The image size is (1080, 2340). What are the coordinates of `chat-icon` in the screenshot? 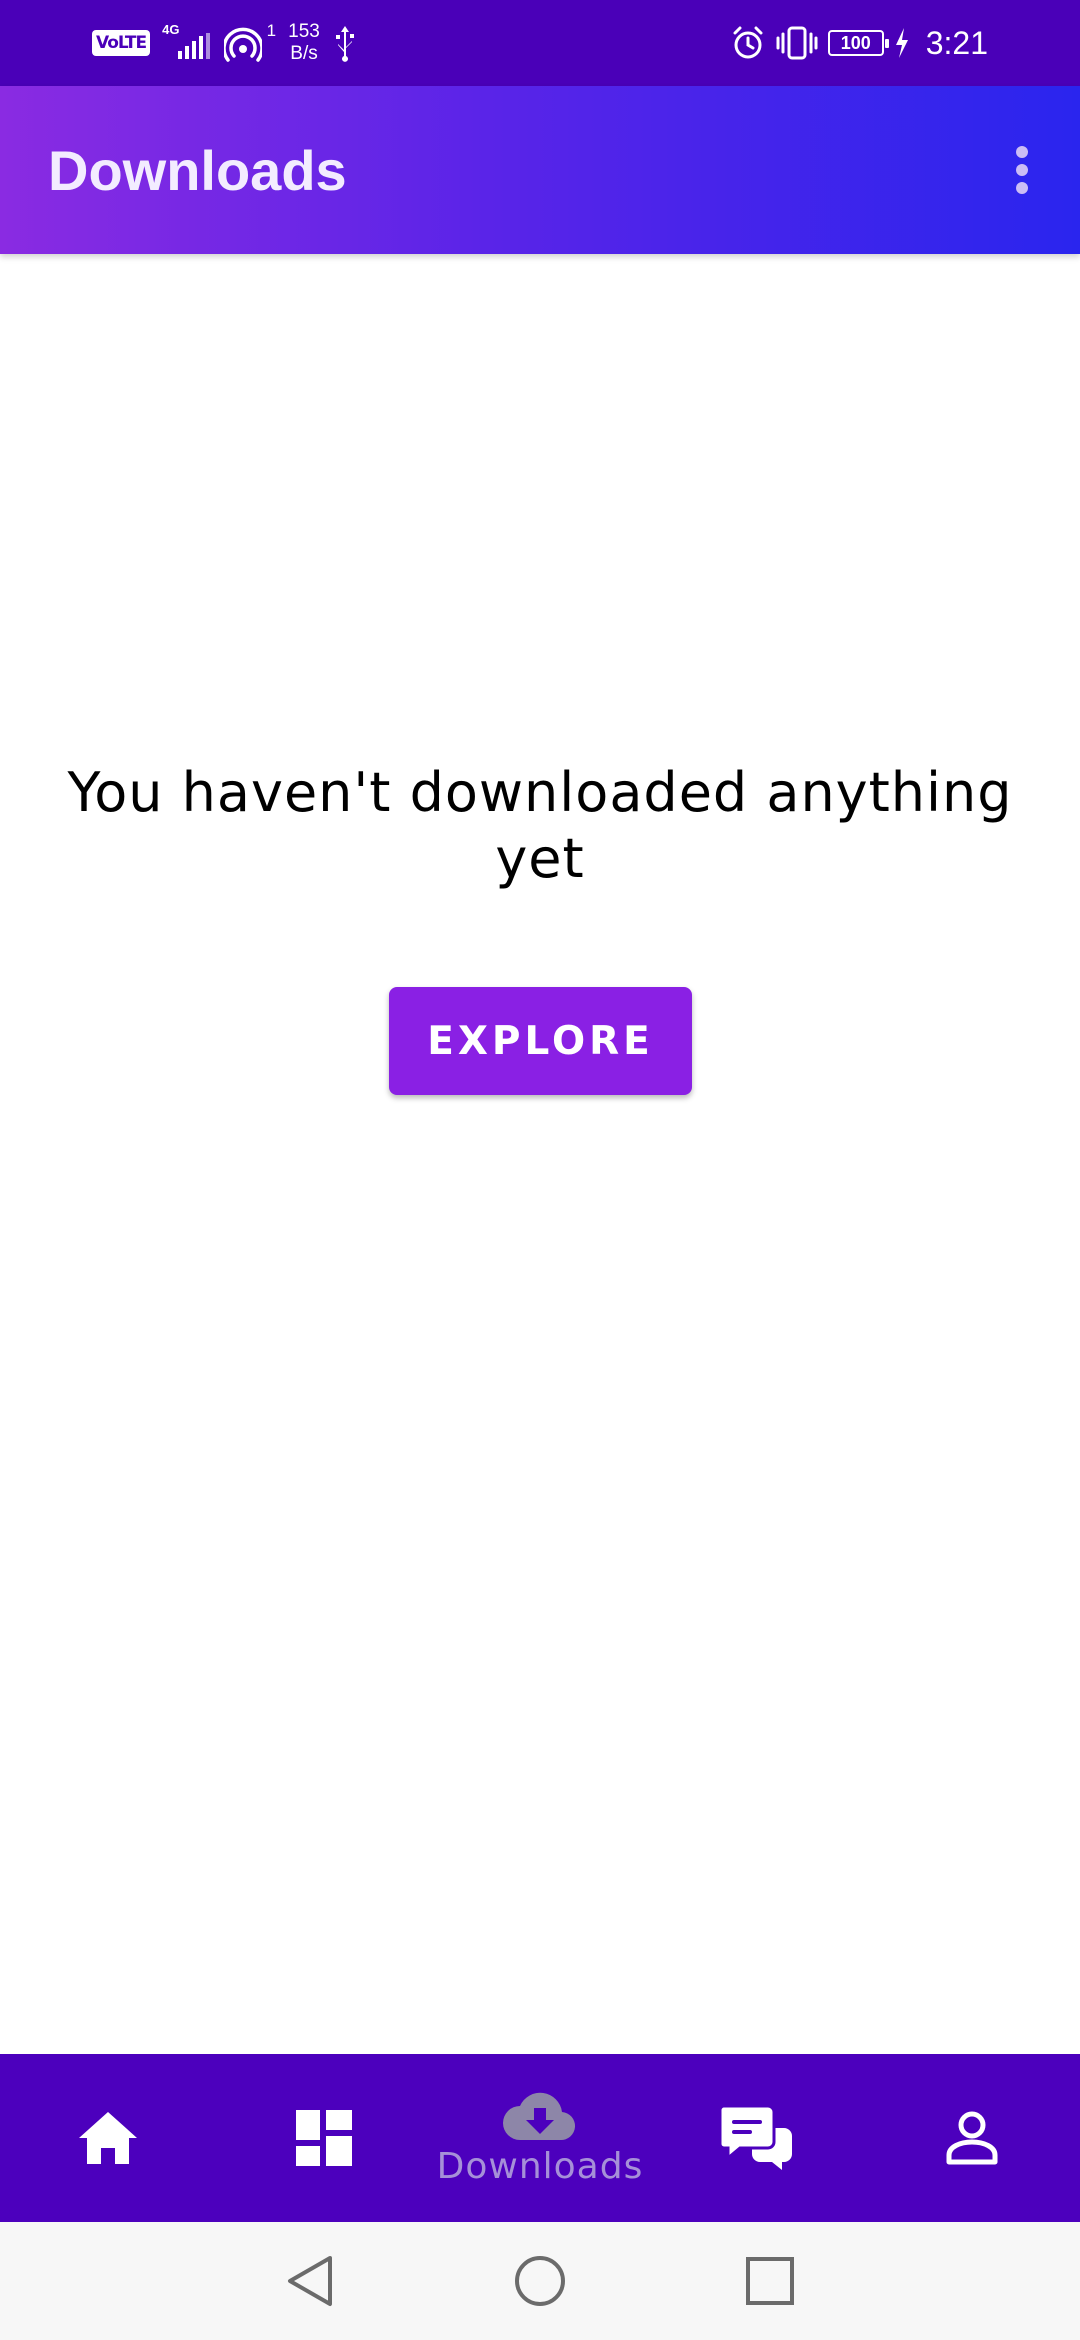 It's located at (756, 2138).